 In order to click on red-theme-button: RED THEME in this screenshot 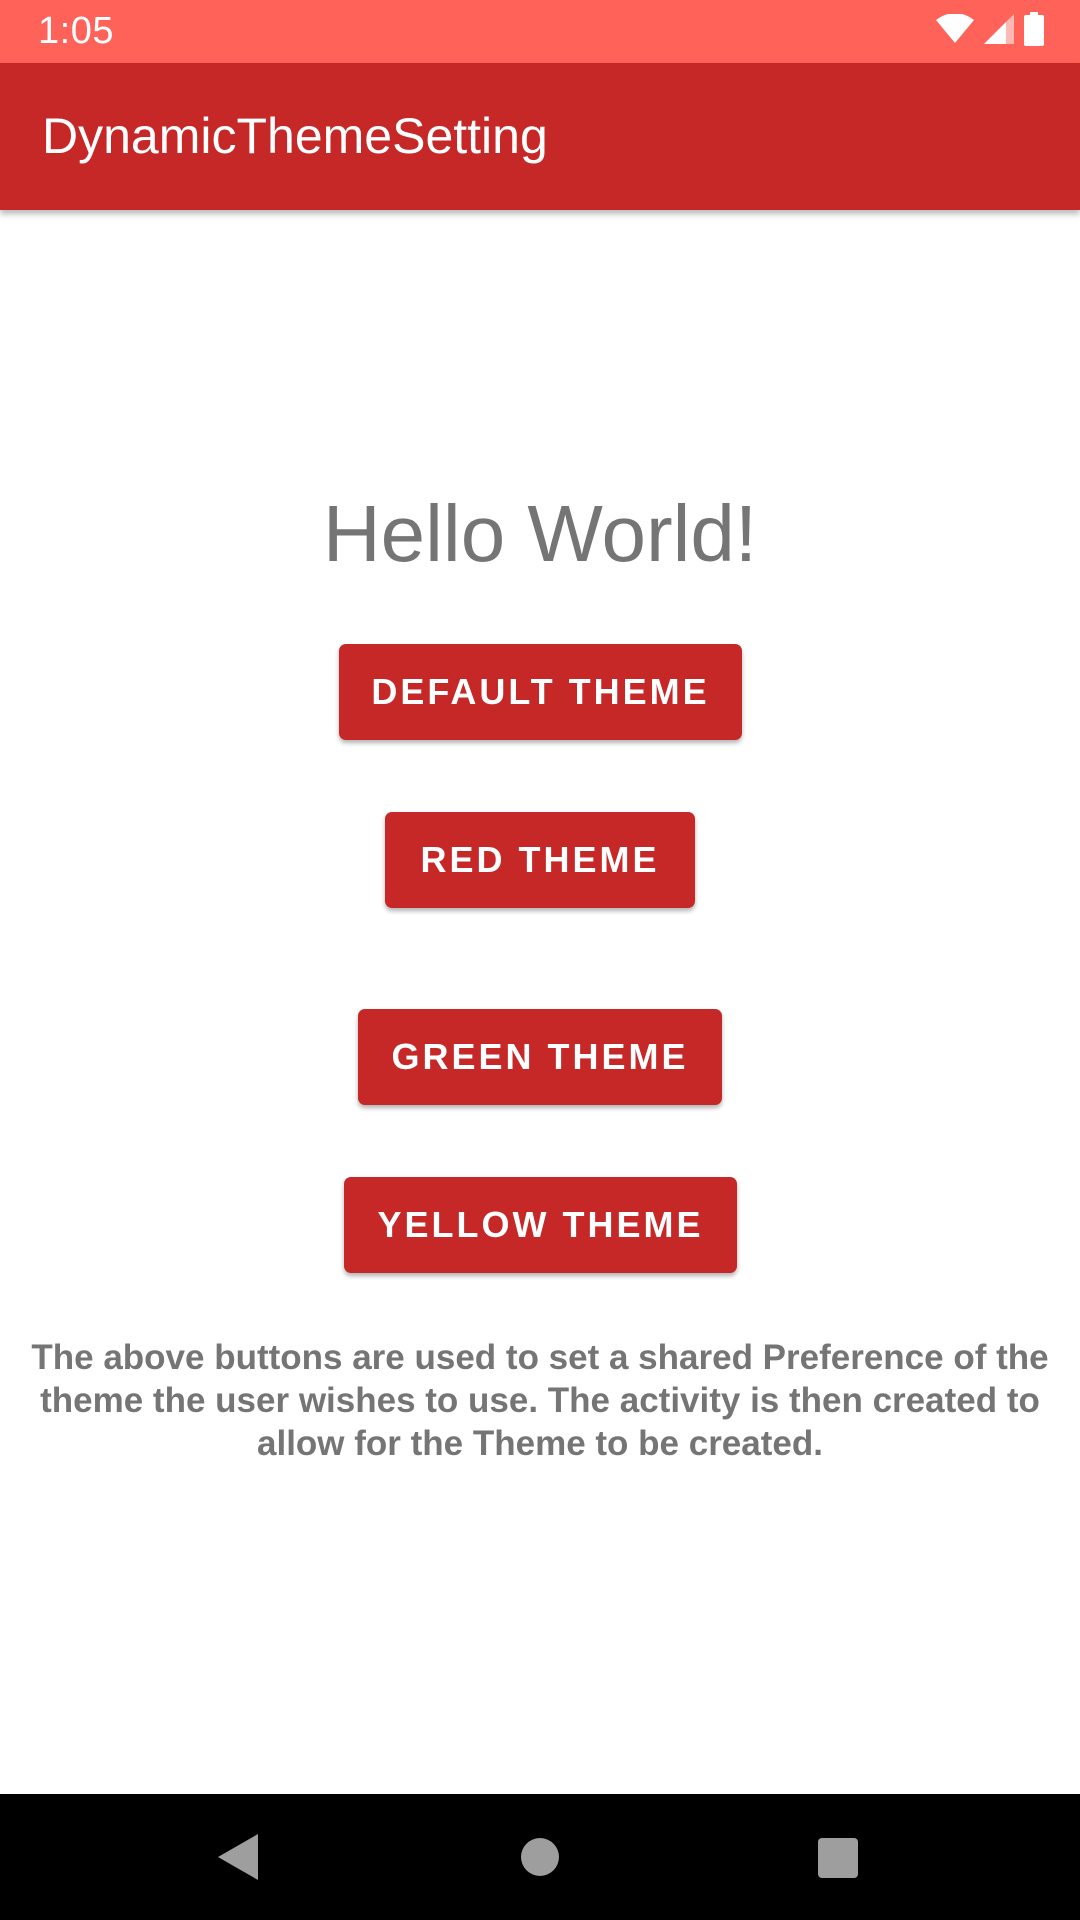, I will do `click(540, 860)`.